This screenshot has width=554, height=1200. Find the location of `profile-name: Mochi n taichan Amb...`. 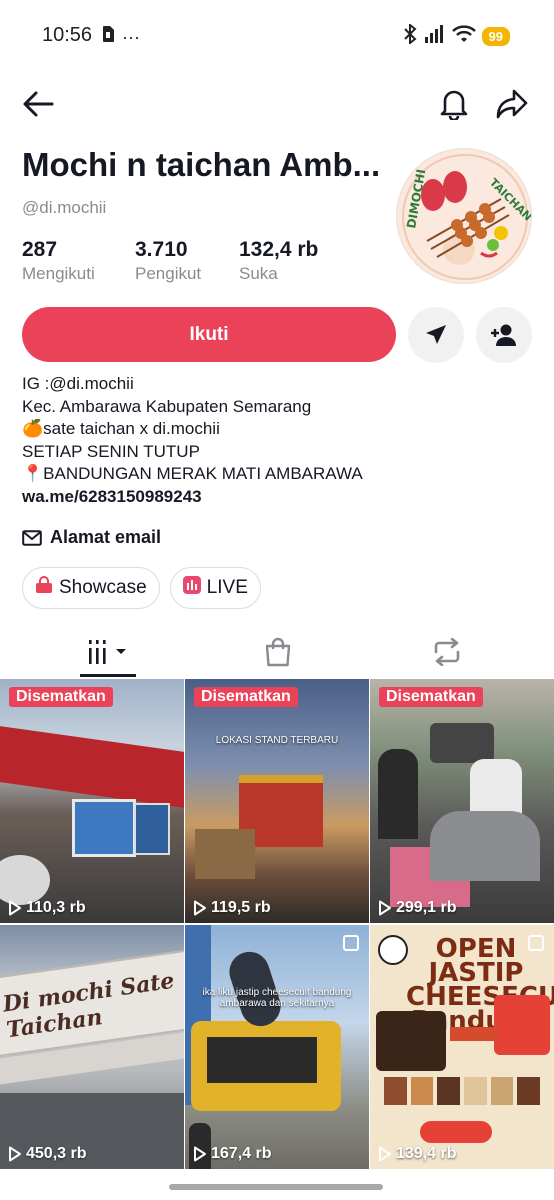

profile-name: Mochi n taichan Amb... is located at coordinates (201, 164).